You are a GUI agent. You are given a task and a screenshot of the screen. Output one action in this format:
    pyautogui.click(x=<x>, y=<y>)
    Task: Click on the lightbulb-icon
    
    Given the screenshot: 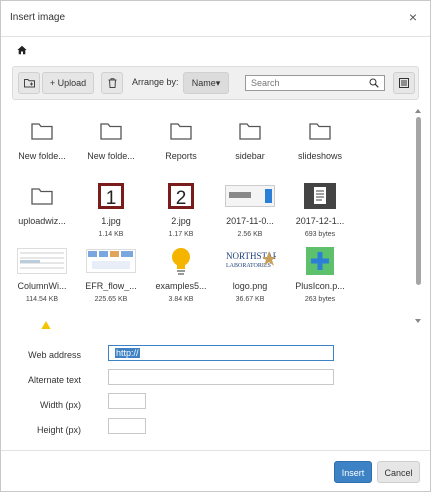 What is the action you would take?
    pyautogui.click(x=181, y=261)
    